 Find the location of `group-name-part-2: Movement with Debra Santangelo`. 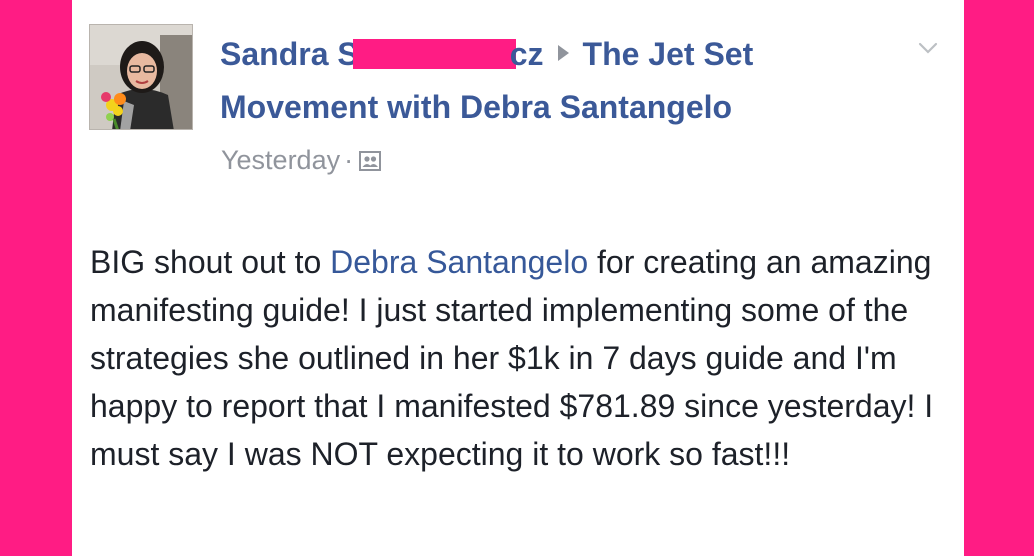

group-name-part-2: Movement with Debra Santangelo is located at coordinates (476, 107).